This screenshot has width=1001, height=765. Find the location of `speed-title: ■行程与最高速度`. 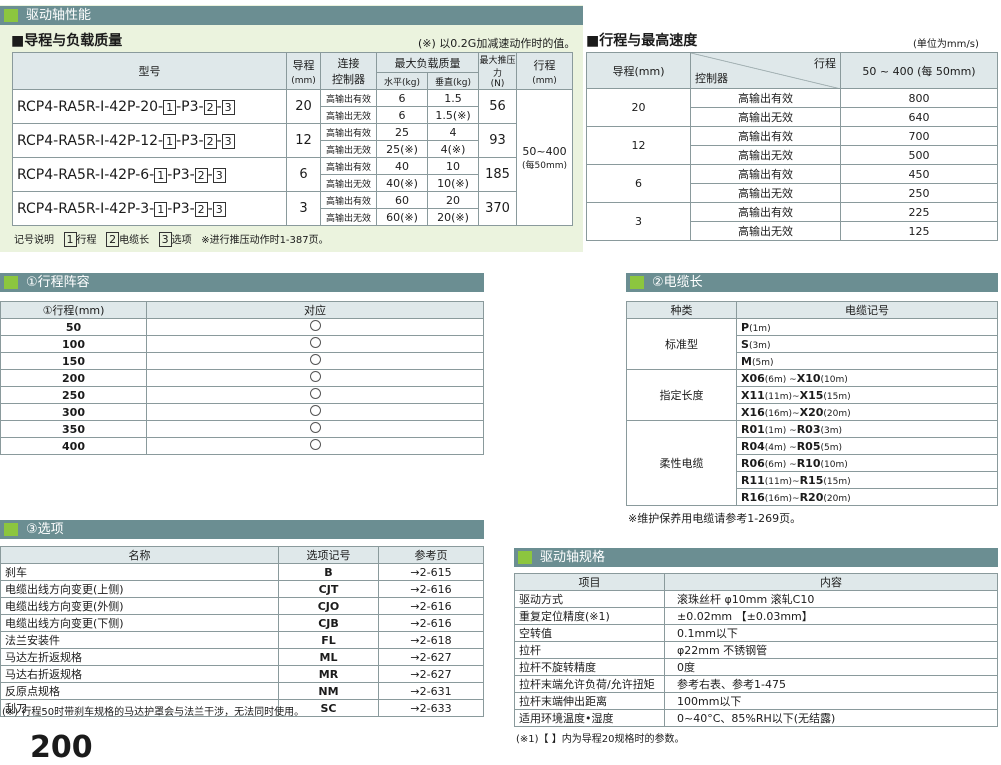

speed-title: ■行程与最高速度 is located at coordinates (642, 41).